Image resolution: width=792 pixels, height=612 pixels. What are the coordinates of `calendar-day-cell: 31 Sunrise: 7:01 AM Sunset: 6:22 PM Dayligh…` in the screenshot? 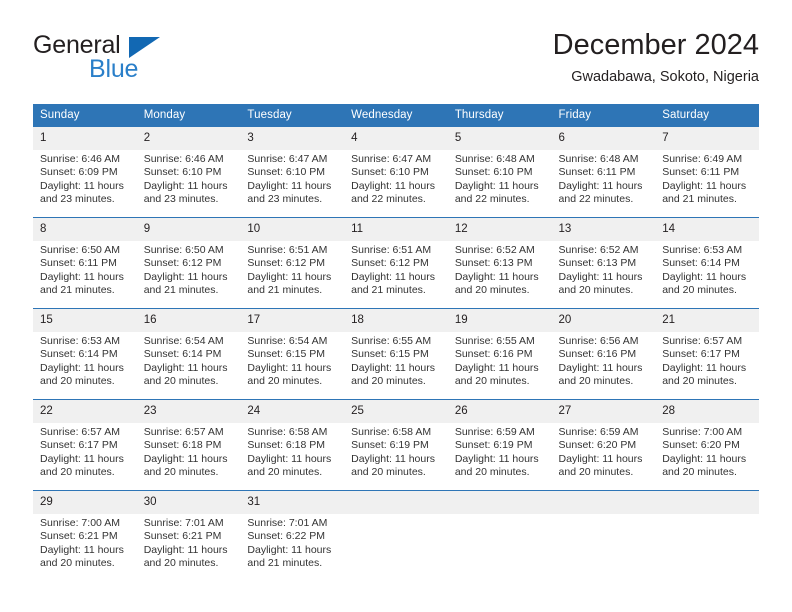 It's located at (292, 535).